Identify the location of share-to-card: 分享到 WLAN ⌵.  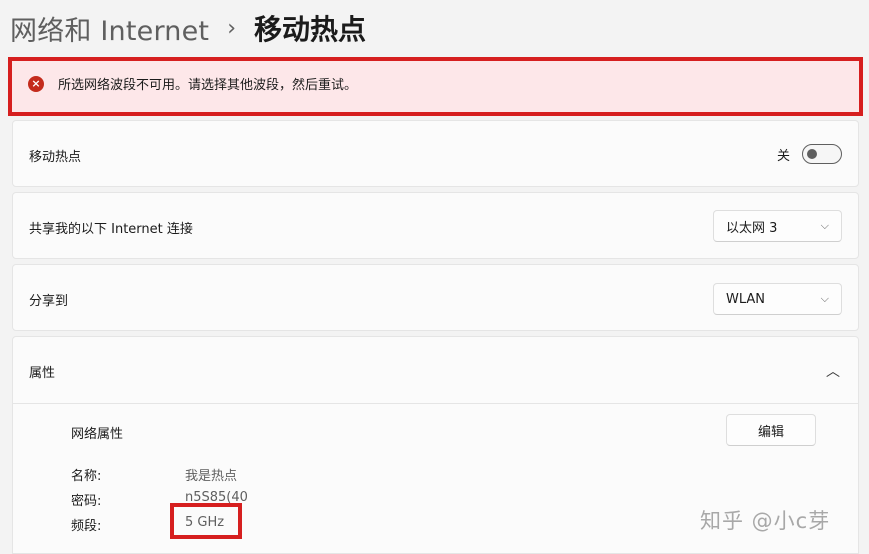
(435, 297).